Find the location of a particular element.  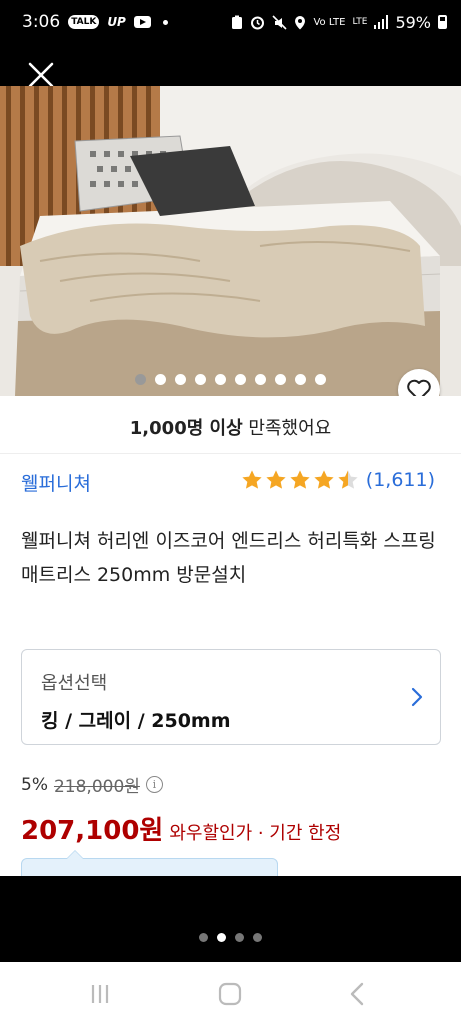

carousel-indicator is located at coordinates (230, 379).